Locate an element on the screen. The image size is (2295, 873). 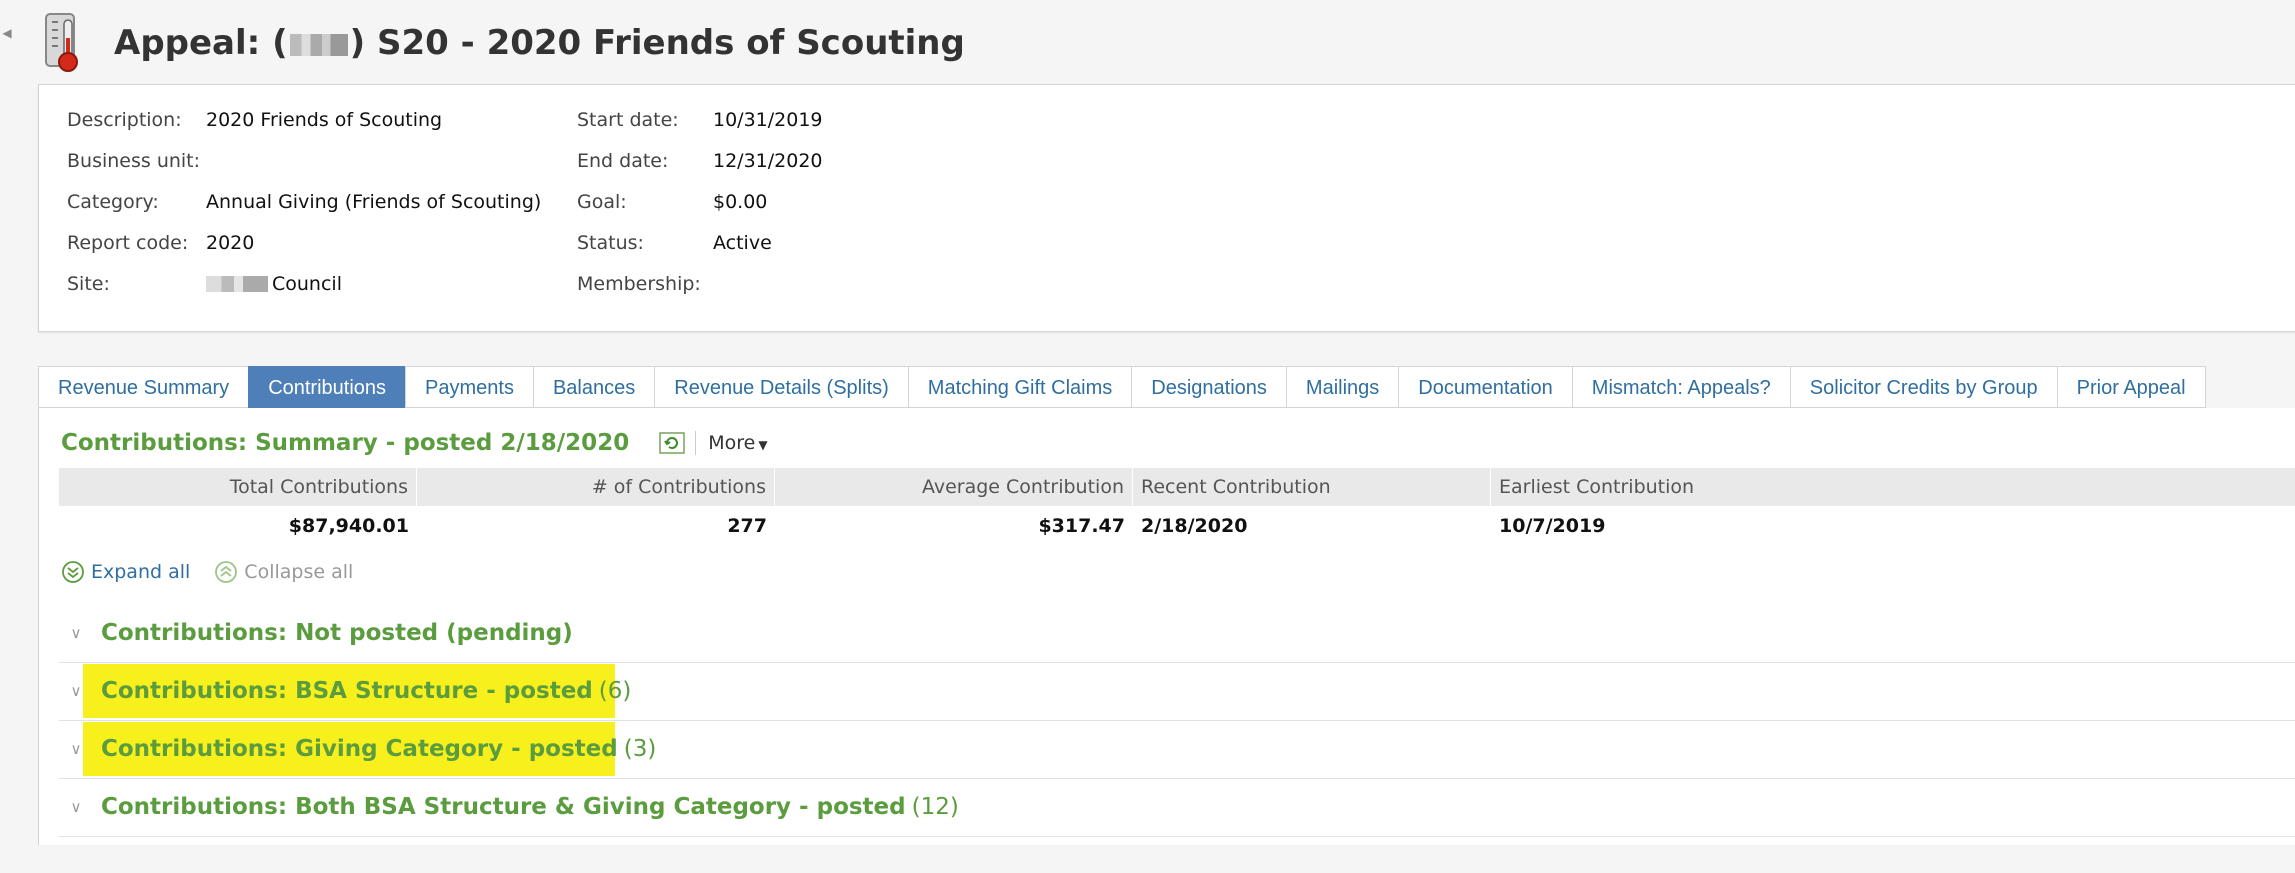
average-contribution-value: $317.47 is located at coordinates (1081, 526).